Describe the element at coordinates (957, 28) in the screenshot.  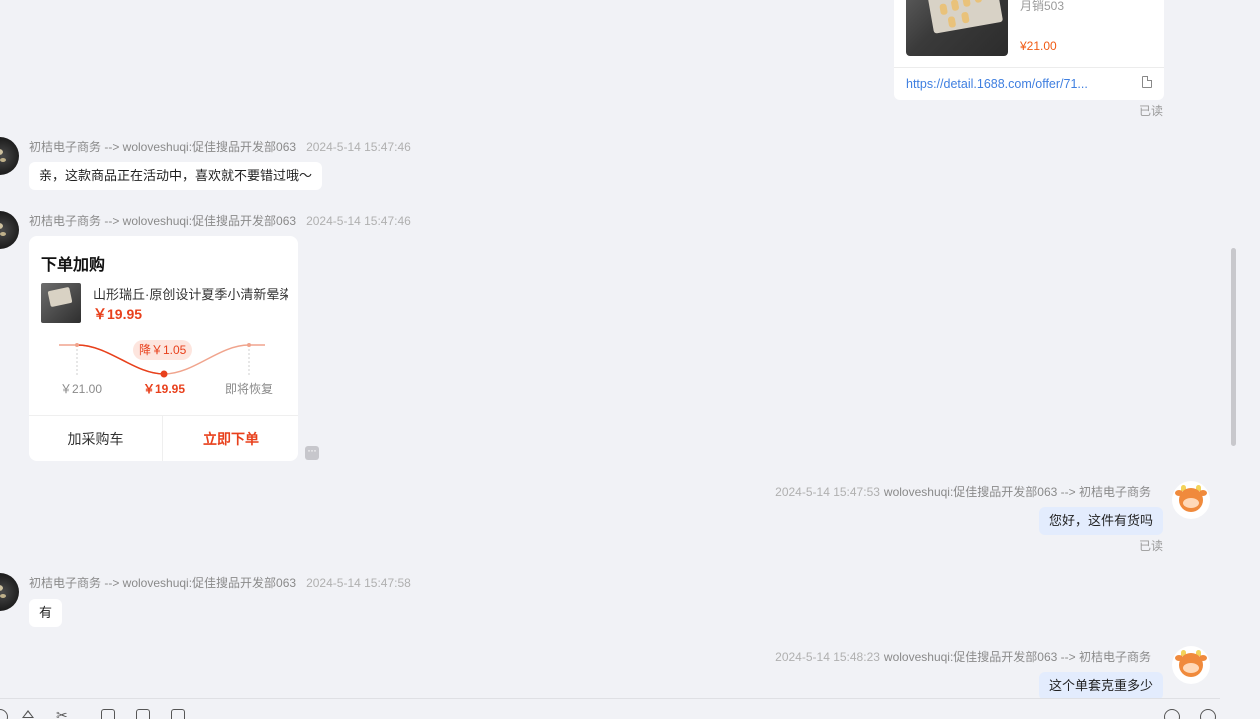
I see `product-thumbnail` at that location.